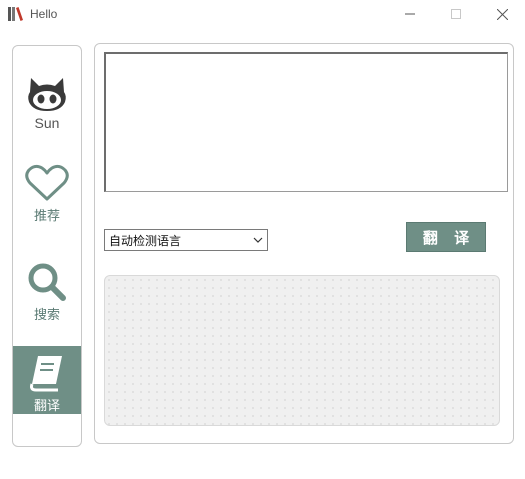 This screenshot has height=479, width=525. I want to click on minimize-button, so click(410, 14).